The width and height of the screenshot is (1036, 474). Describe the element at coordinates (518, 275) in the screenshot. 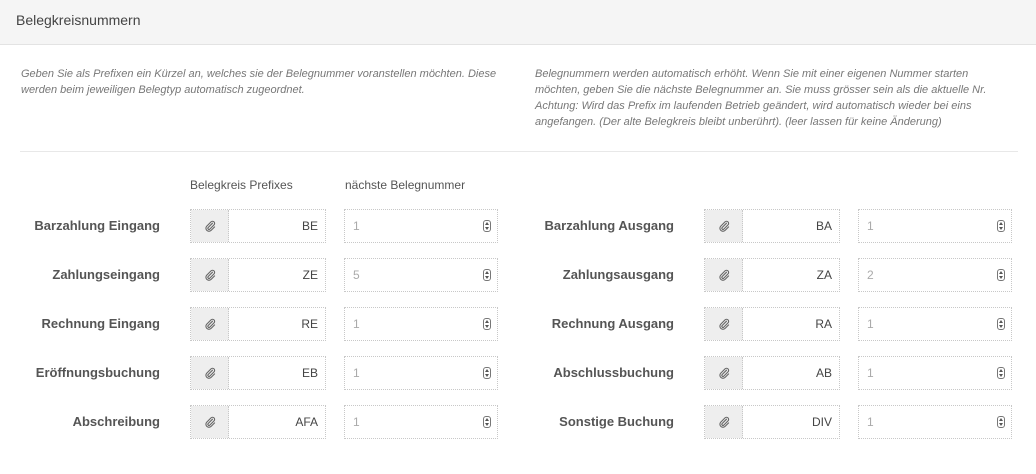

I see `form-row-right: Zahlungsausgang ZA 2` at that location.